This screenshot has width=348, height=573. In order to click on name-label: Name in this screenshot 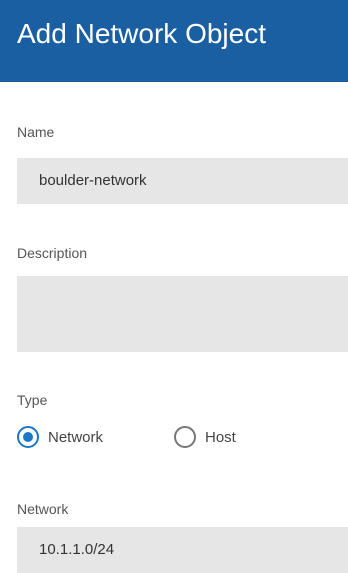, I will do `click(36, 132)`.